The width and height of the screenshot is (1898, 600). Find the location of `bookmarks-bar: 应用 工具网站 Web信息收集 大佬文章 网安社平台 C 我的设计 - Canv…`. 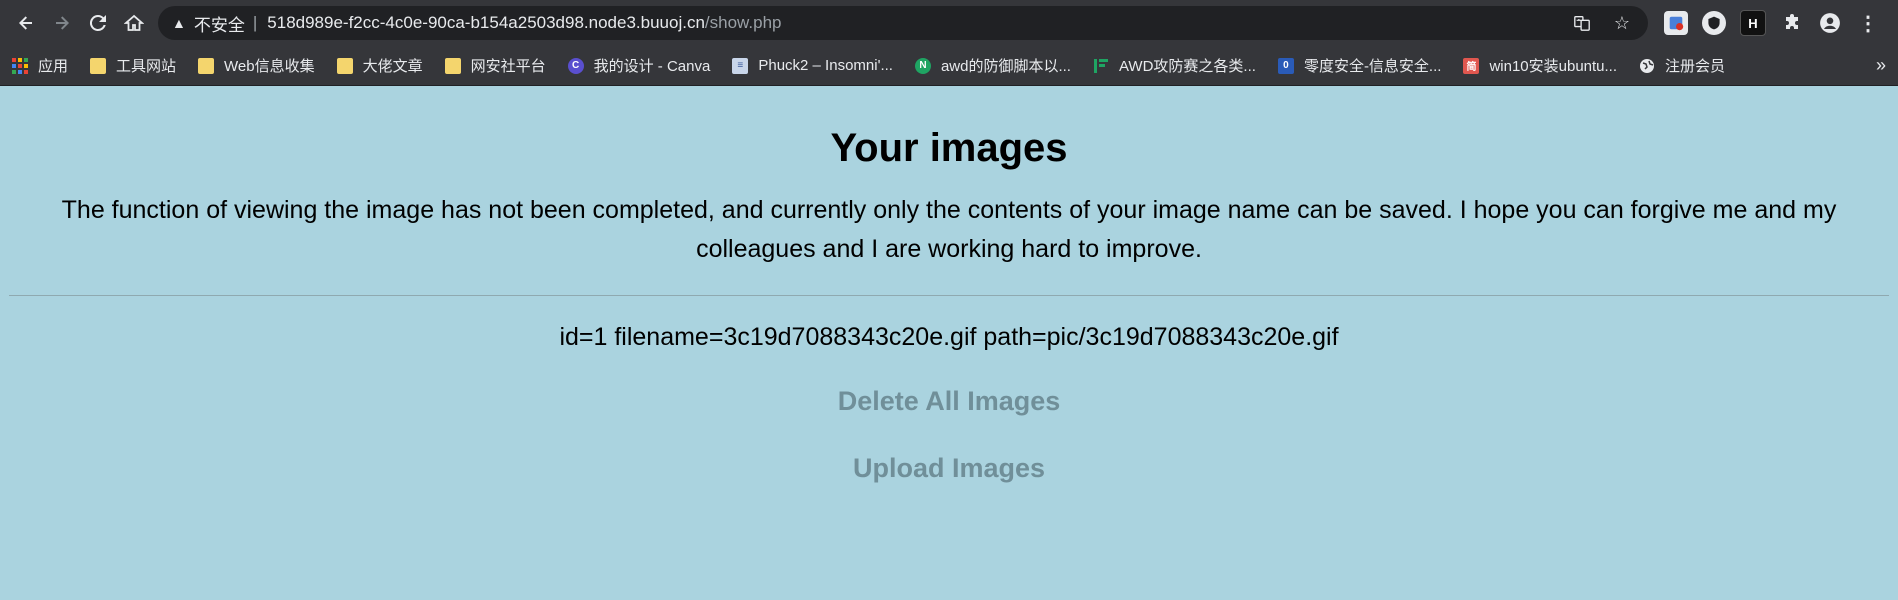

bookmarks-bar: 应用 工具网站 Web信息收集 大佬文章 网安社平台 C 我的设计 - Canv… is located at coordinates (949, 66).